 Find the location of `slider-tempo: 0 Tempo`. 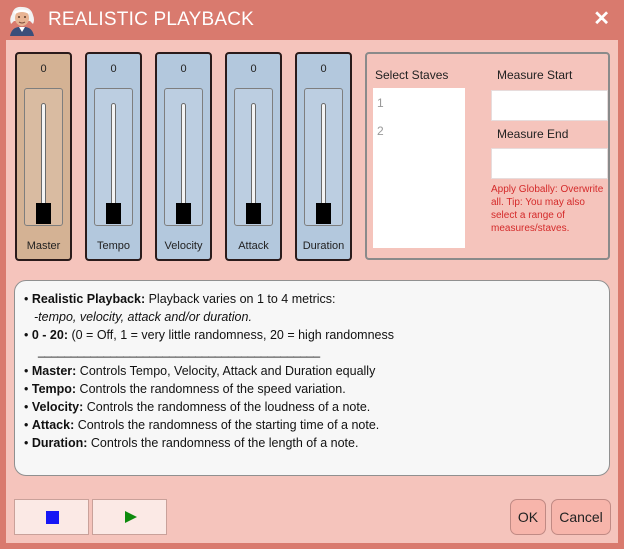

slider-tempo: 0 Tempo is located at coordinates (113, 156).